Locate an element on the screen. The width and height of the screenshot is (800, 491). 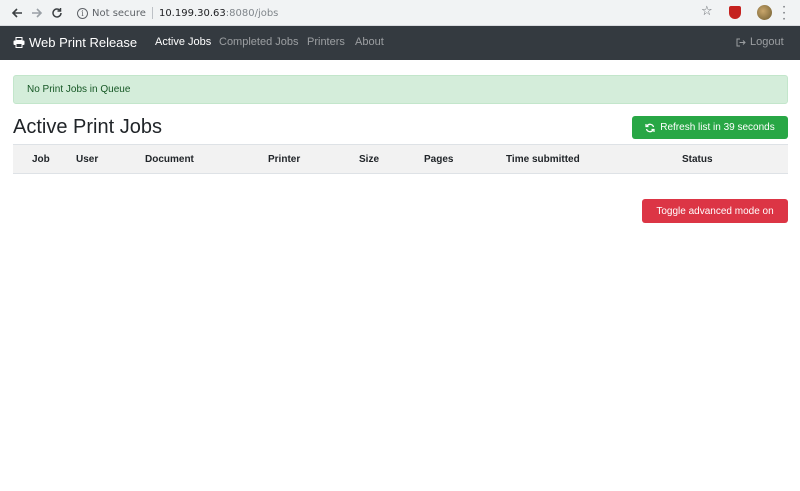
printer-icon is located at coordinates (19, 42).